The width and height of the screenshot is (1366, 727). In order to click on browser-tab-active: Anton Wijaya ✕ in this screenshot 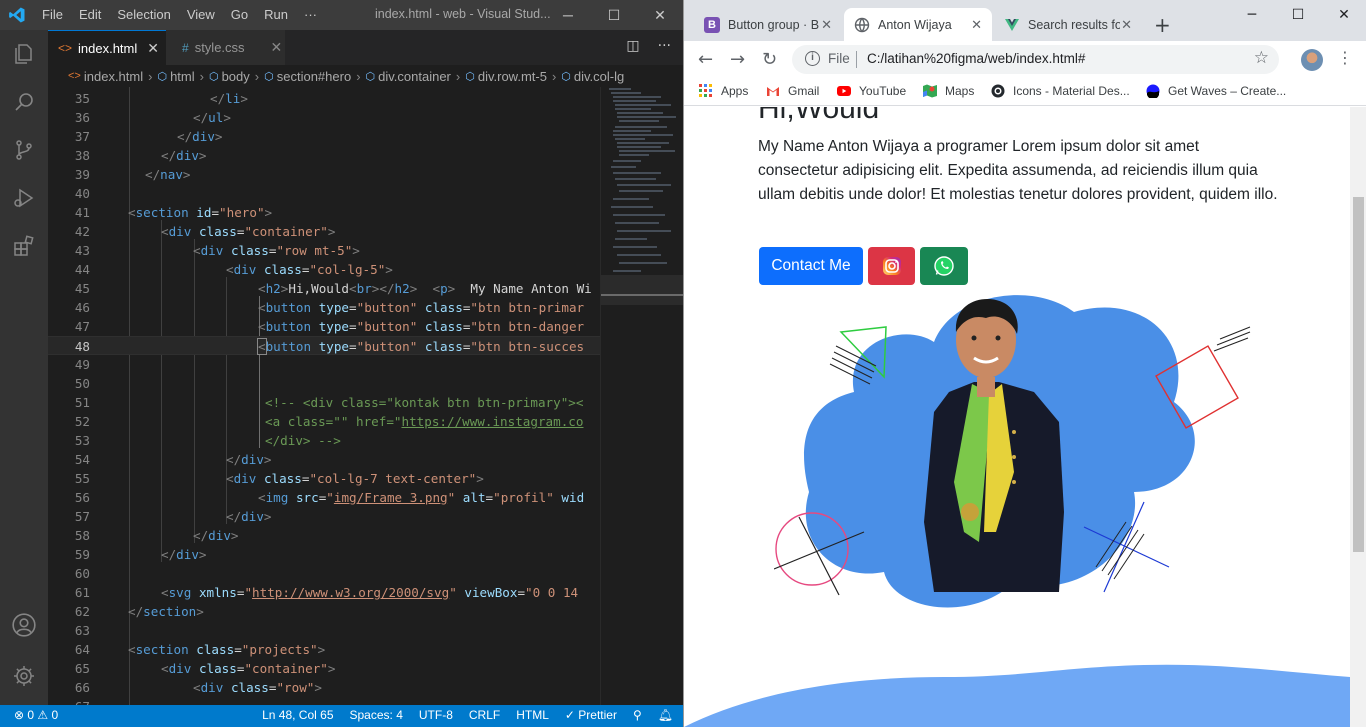, I will do `click(918, 24)`.